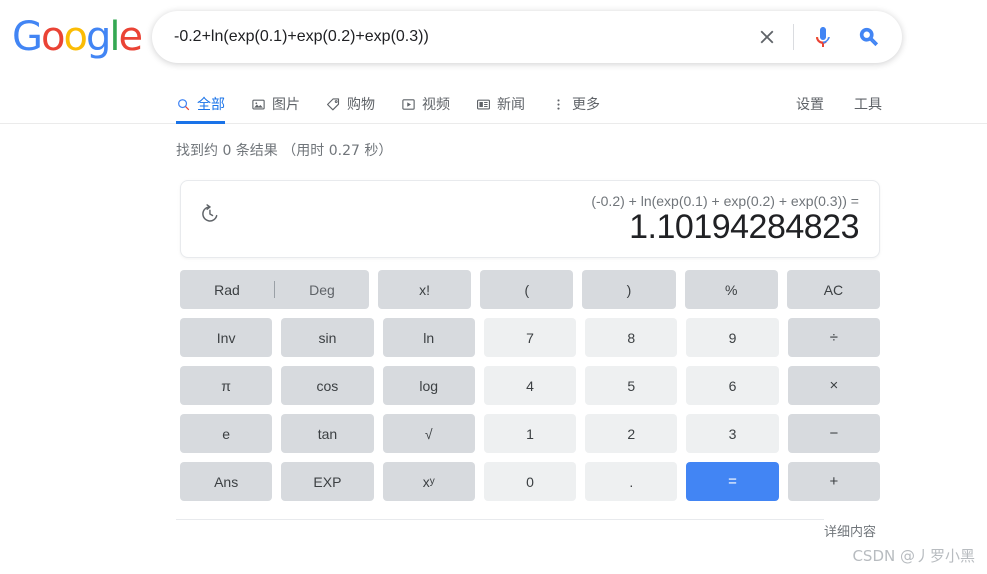  I want to click on keypad-row: Rad Deg x! ( ) % AC, so click(530, 289).